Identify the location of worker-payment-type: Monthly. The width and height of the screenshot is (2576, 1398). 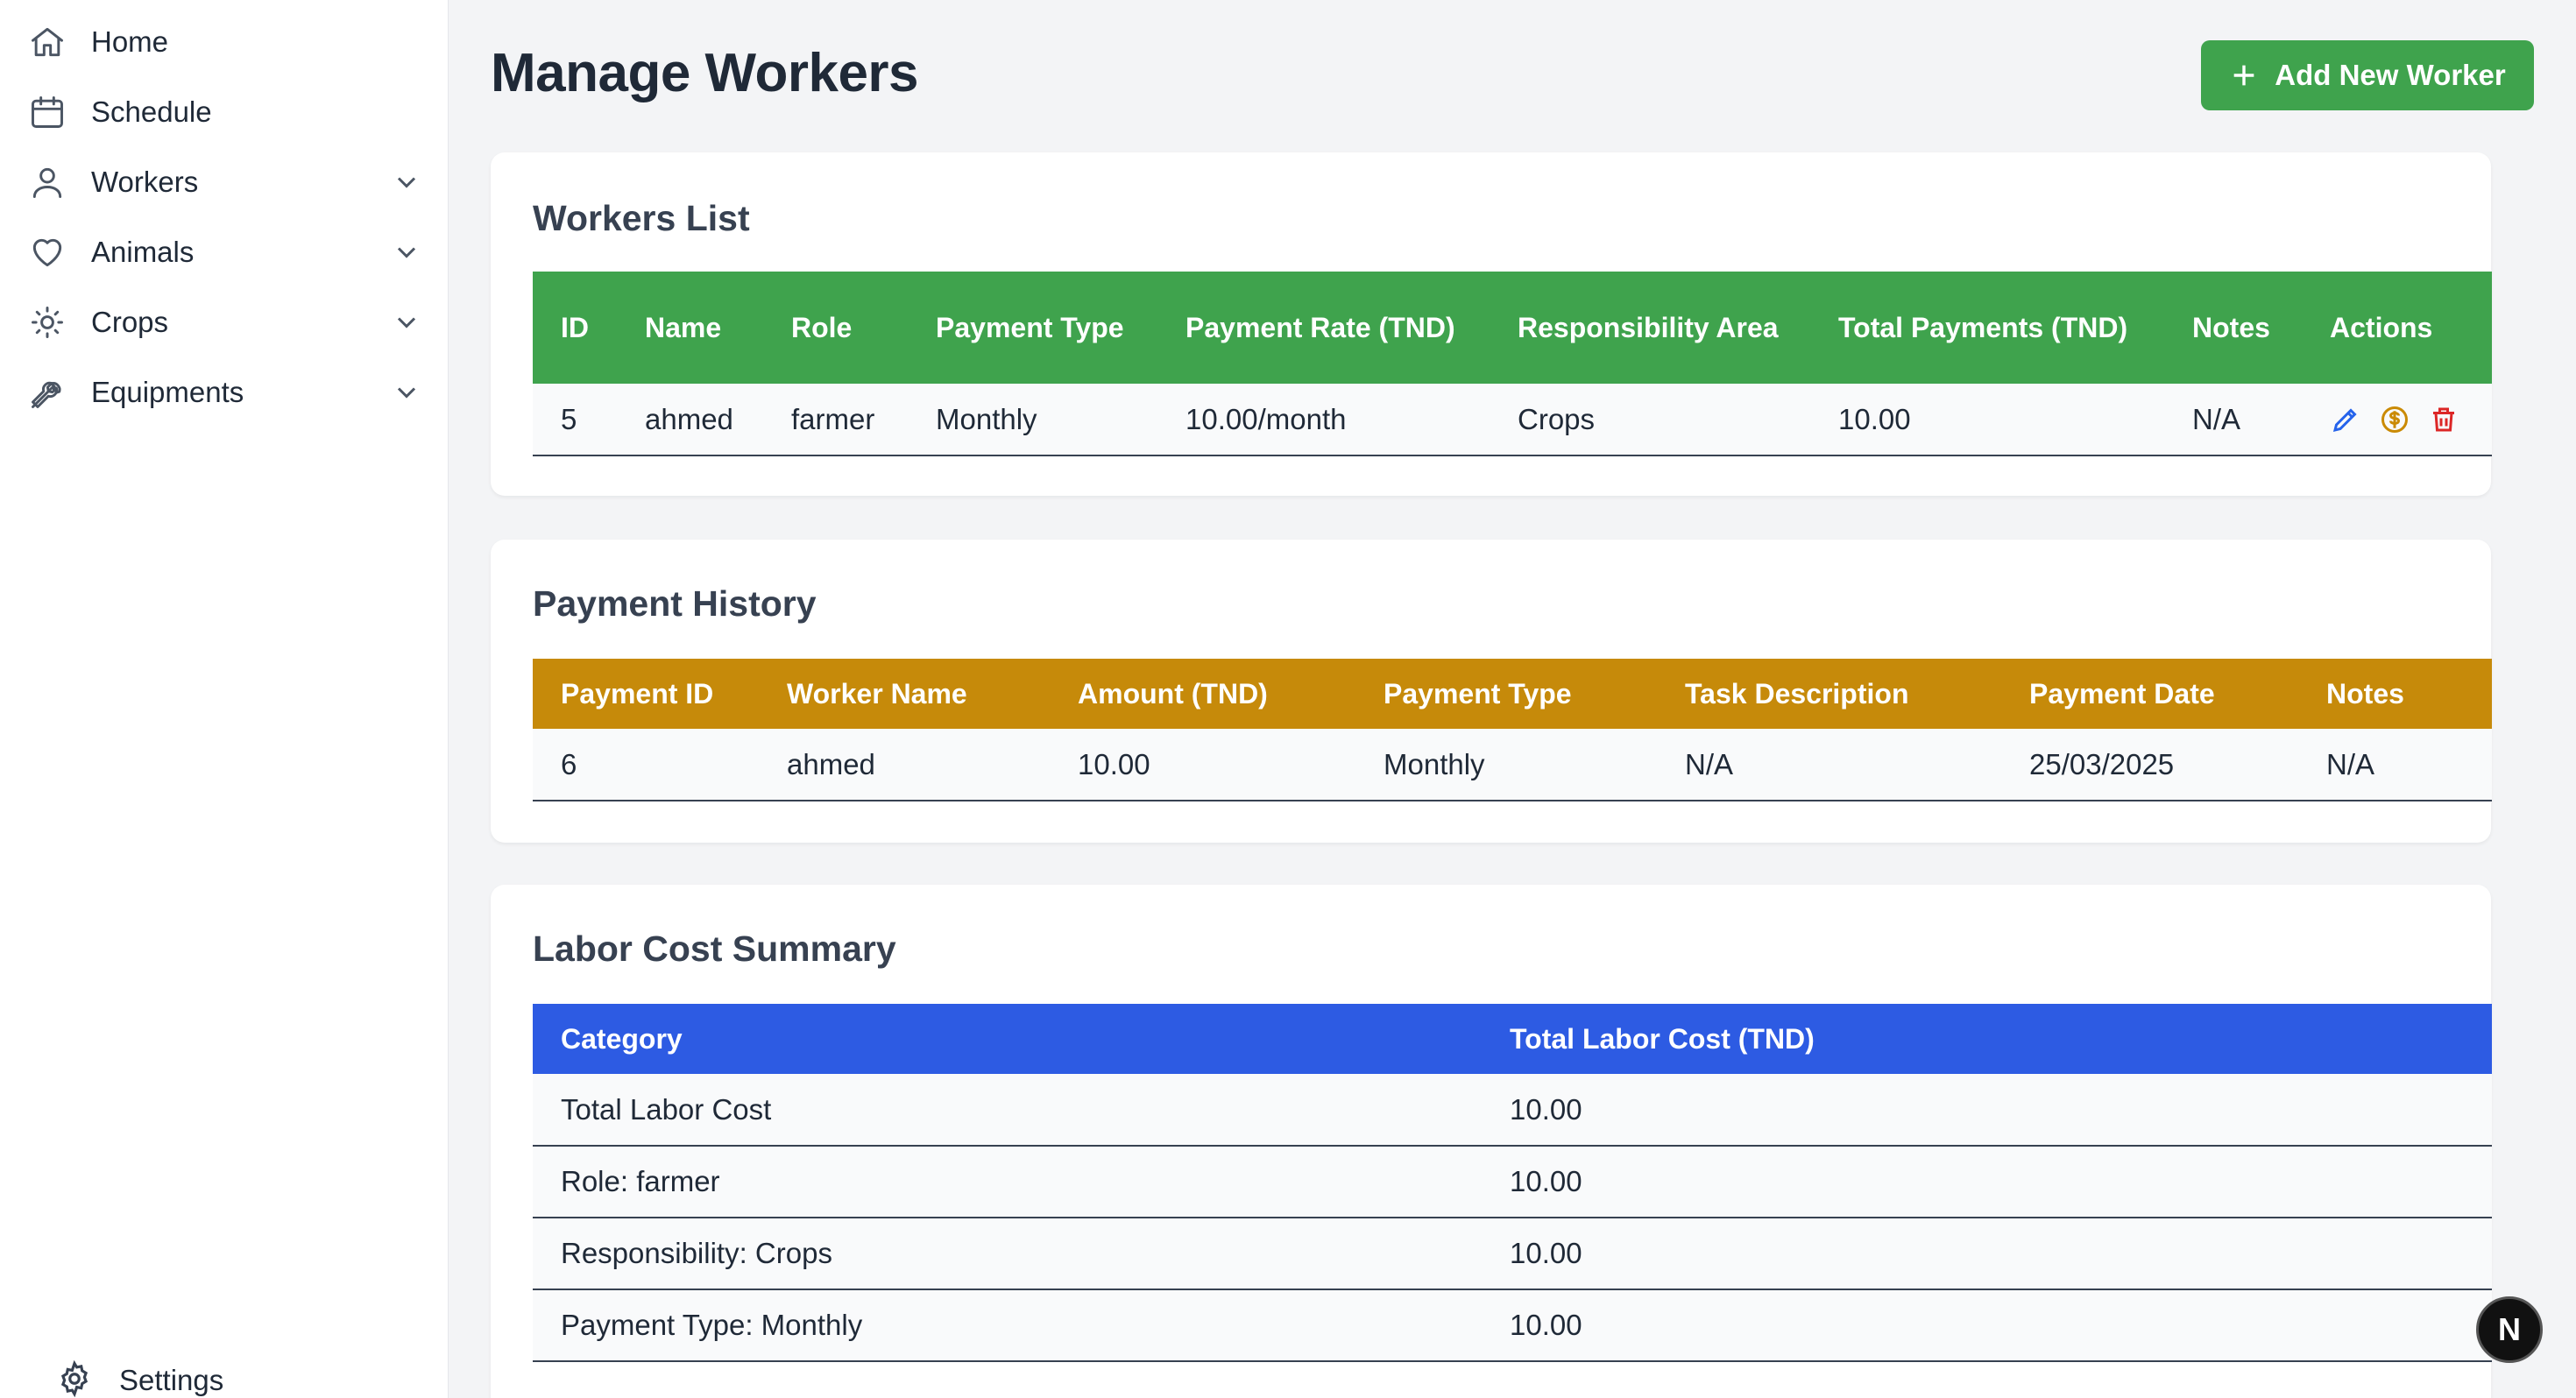
(1060, 420).